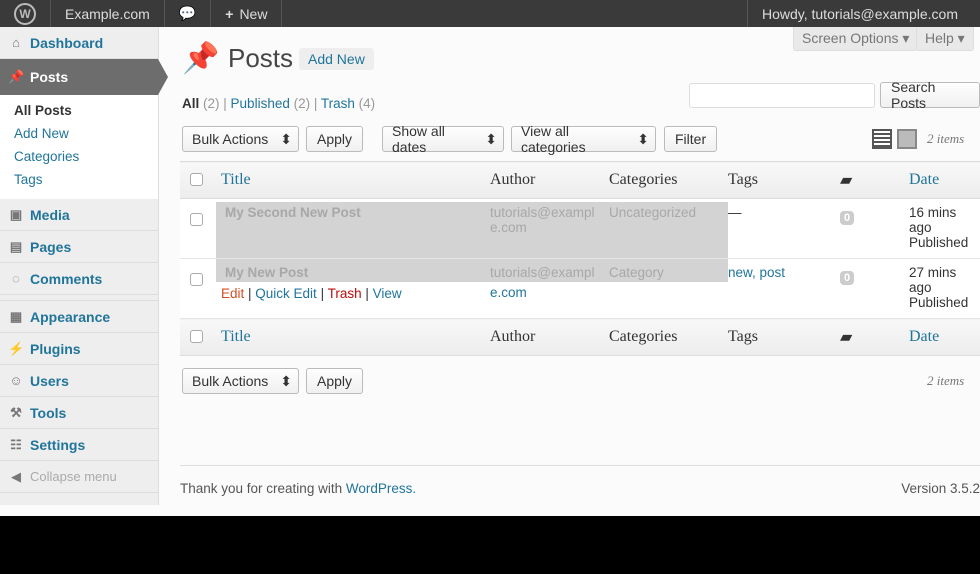 The image size is (980, 574). I want to click on comments-icon: 💬, so click(188, 13).